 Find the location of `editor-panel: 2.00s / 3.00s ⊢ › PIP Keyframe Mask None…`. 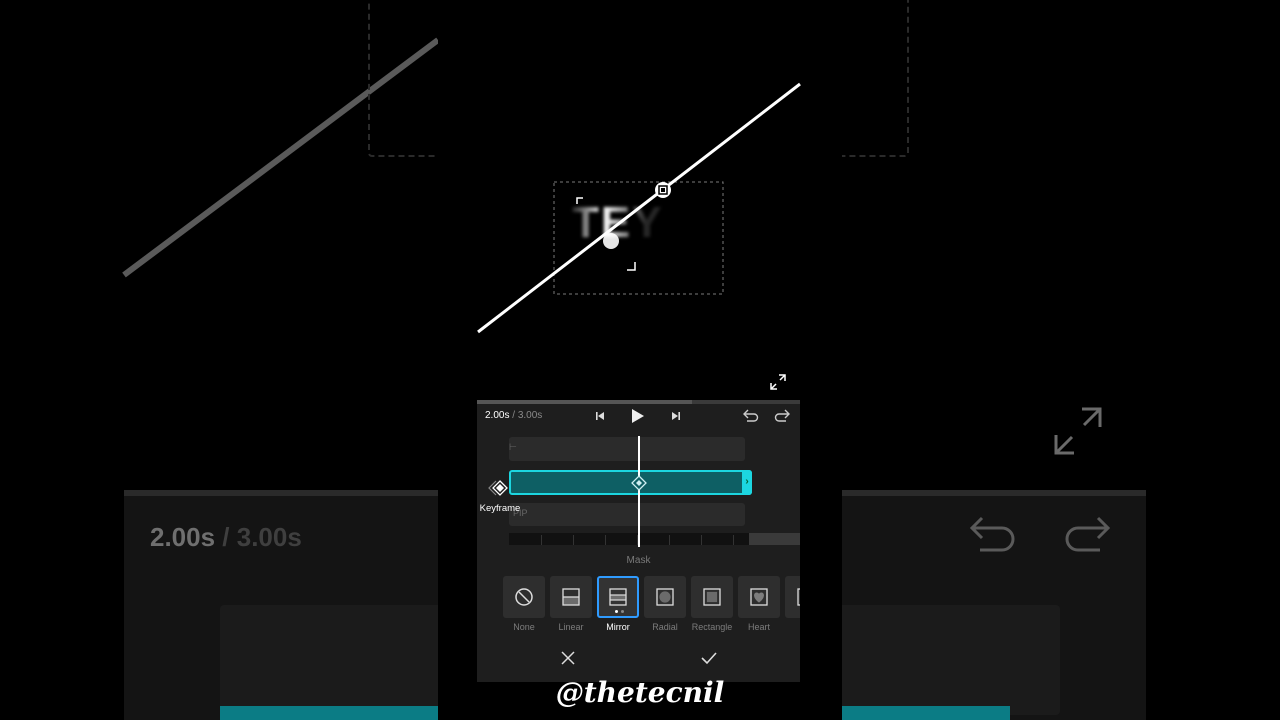

editor-panel: 2.00s / 3.00s ⊢ › PIP Keyframe Mask None… is located at coordinates (638, 541).